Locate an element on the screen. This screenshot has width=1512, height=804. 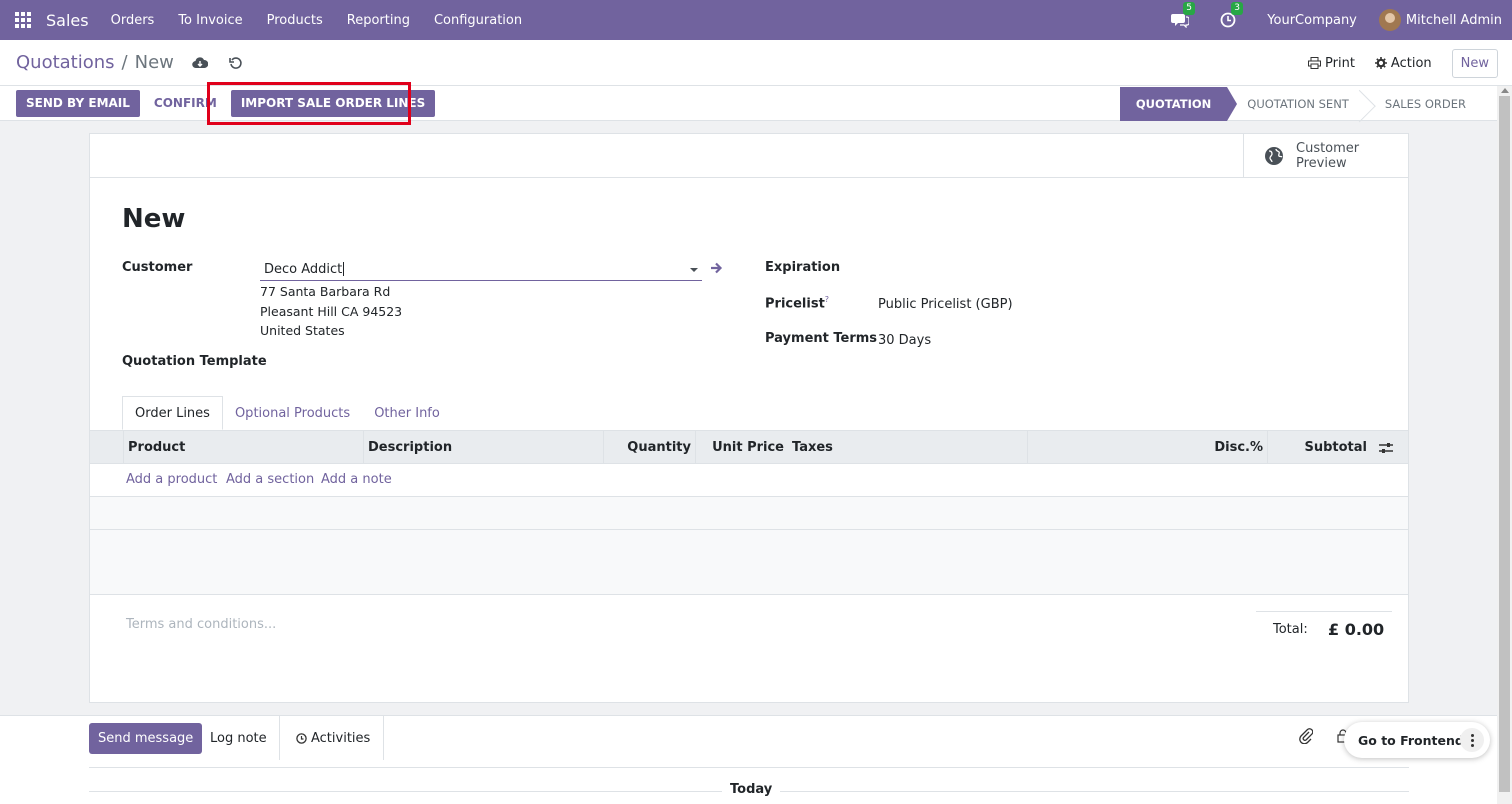
chatter: Send message Log note Activities 0 Today is located at coordinates (748, 759).